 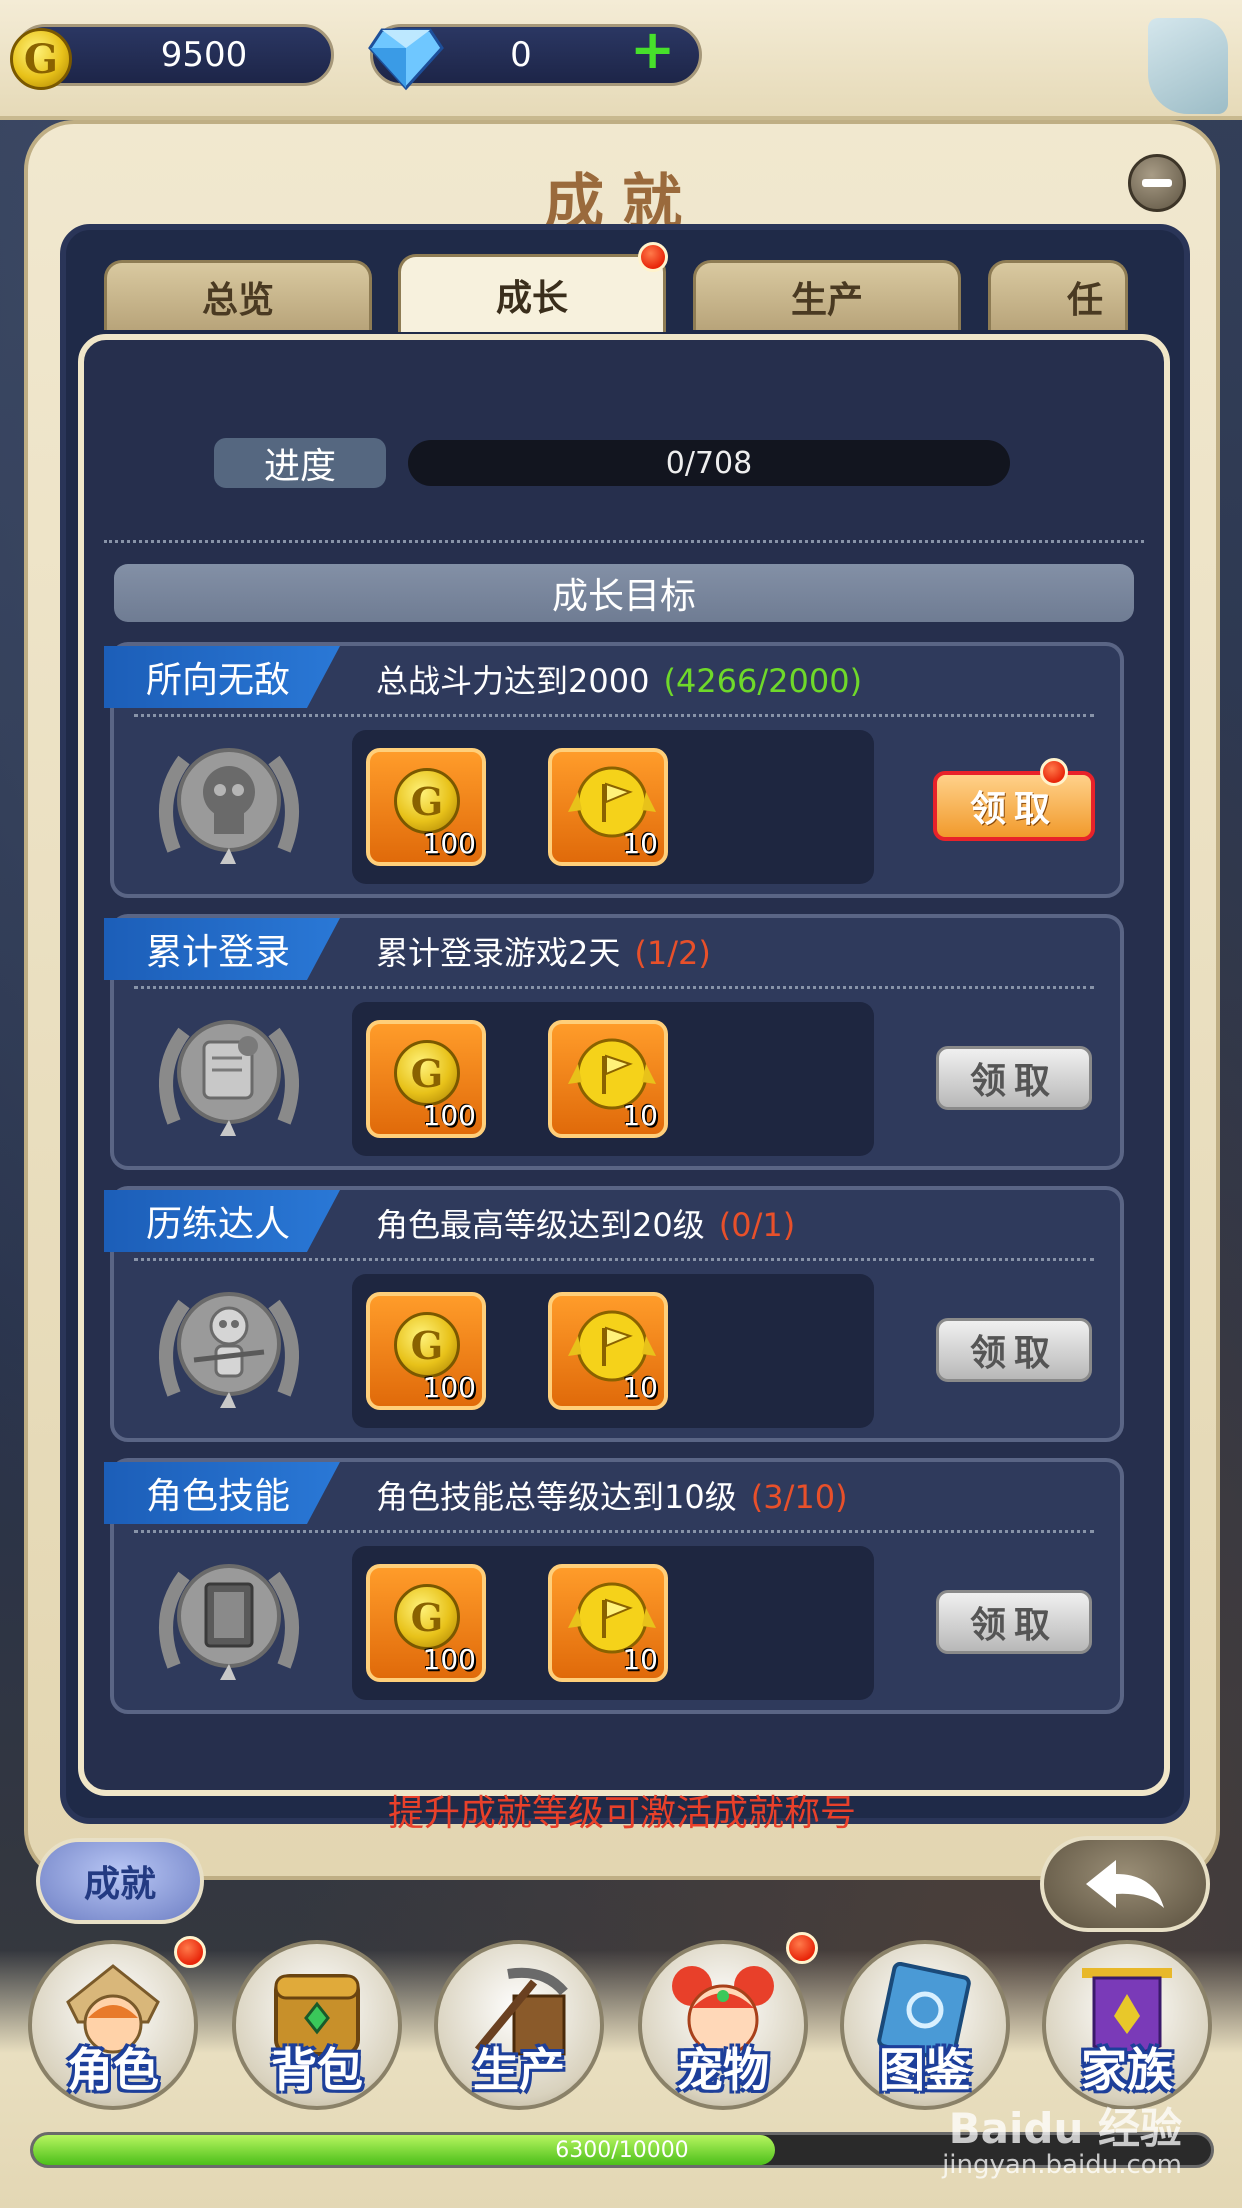 What do you see at coordinates (925, 2025) in the screenshot?
I see `nav-codex: 图鉴` at bounding box center [925, 2025].